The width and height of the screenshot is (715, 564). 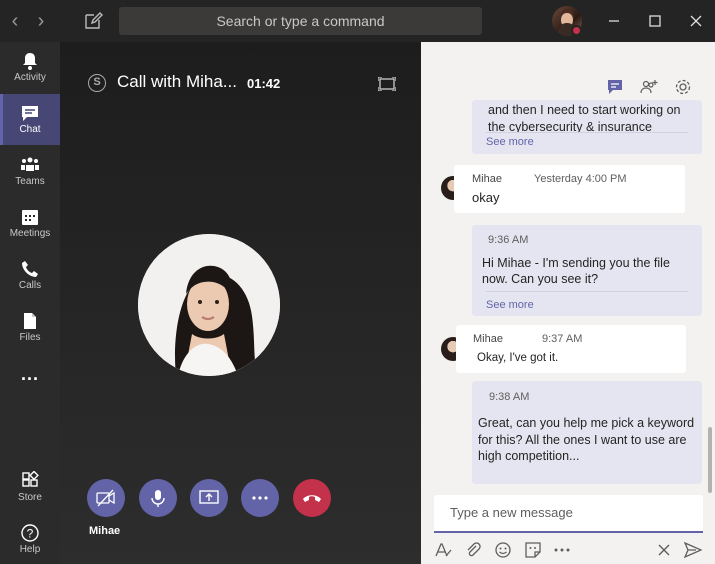 What do you see at coordinates (30, 61) in the screenshot?
I see `bell-icon` at bounding box center [30, 61].